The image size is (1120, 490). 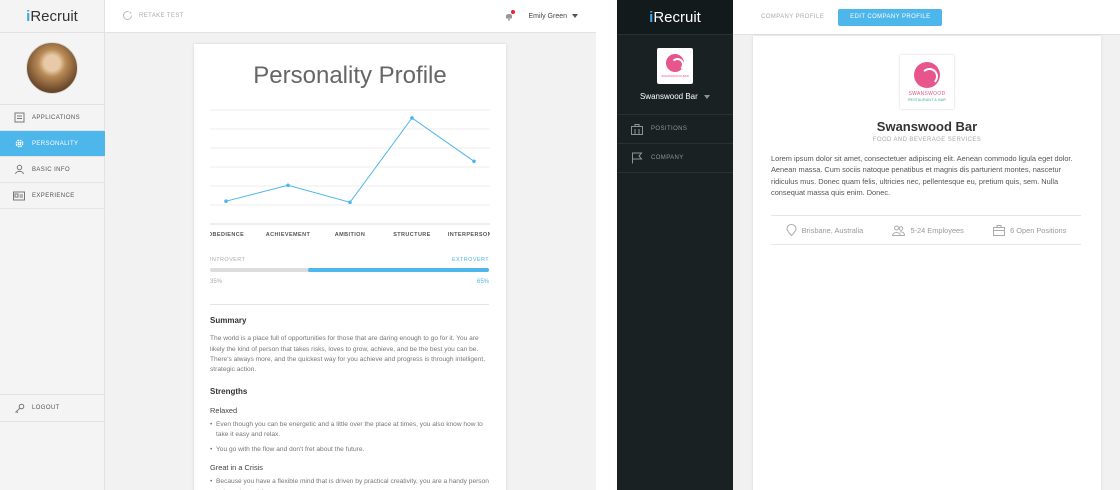 What do you see at coordinates (470, 260) in the screenshot?
I see `extrovert-label: EXTROVERT` at bounding box center [470, 260].